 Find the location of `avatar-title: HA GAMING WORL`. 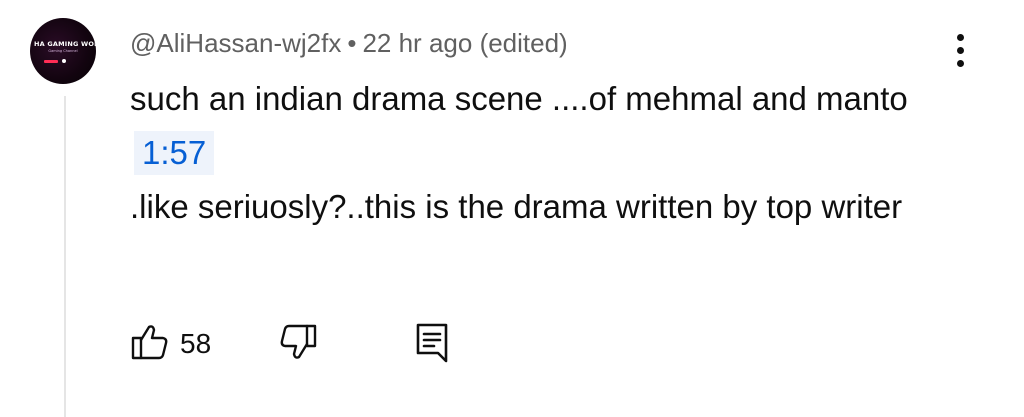

avatar-title: HA GAMING WORL is located at coordinates (65, 44).